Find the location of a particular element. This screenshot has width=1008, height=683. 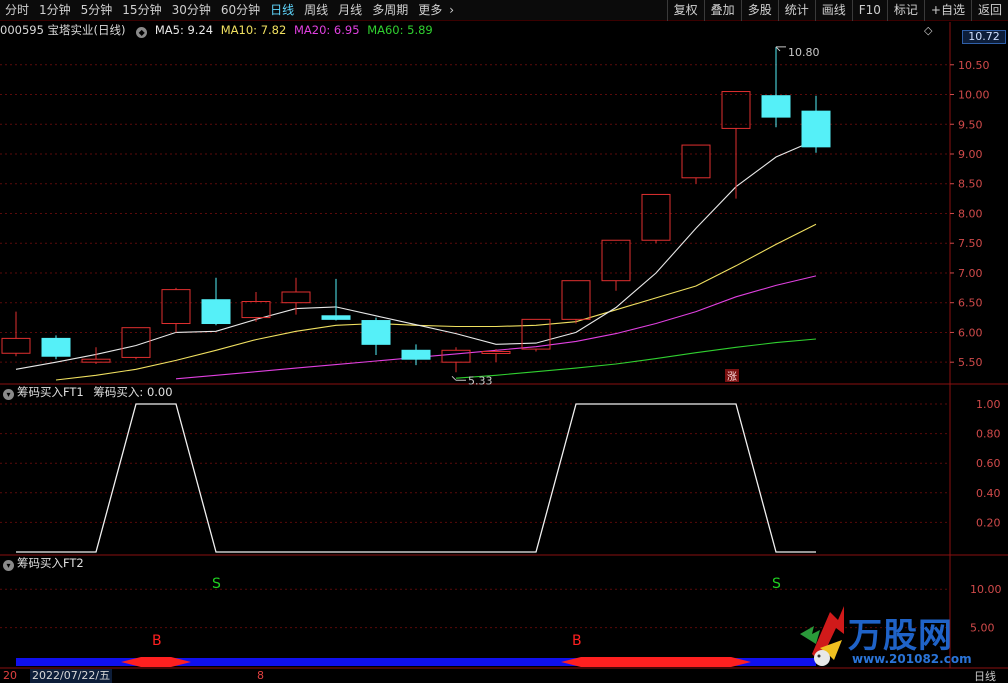

main-y-tick-label: 10.00 is located at coordinates (974, 95).